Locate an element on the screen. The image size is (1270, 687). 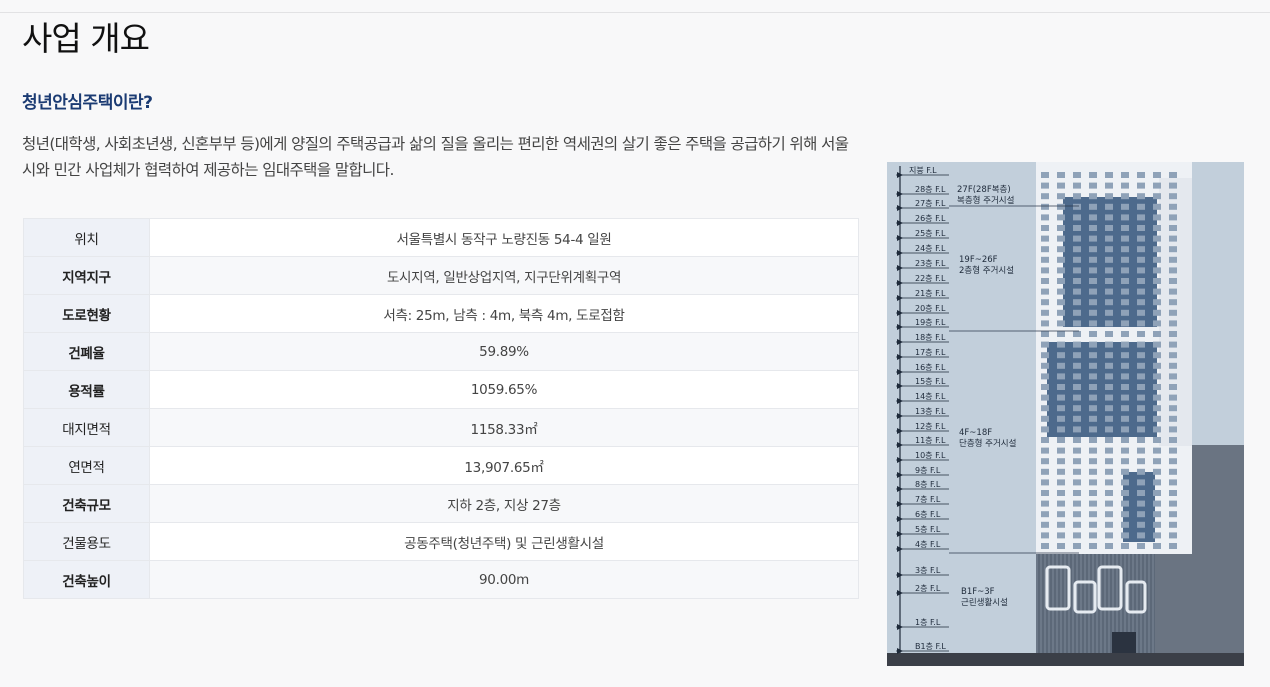
zone-title: B1F~3F is located at coordinates (978, 592).